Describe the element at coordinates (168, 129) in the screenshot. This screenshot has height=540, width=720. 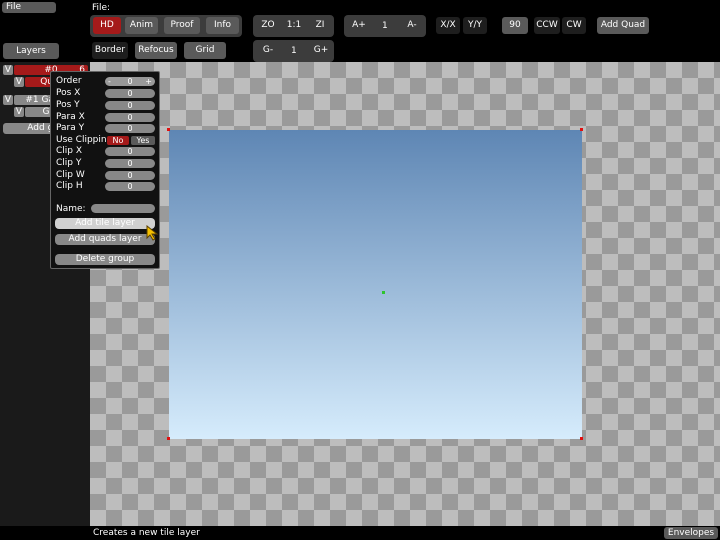
I see `quad-corner-top-left` at that location.